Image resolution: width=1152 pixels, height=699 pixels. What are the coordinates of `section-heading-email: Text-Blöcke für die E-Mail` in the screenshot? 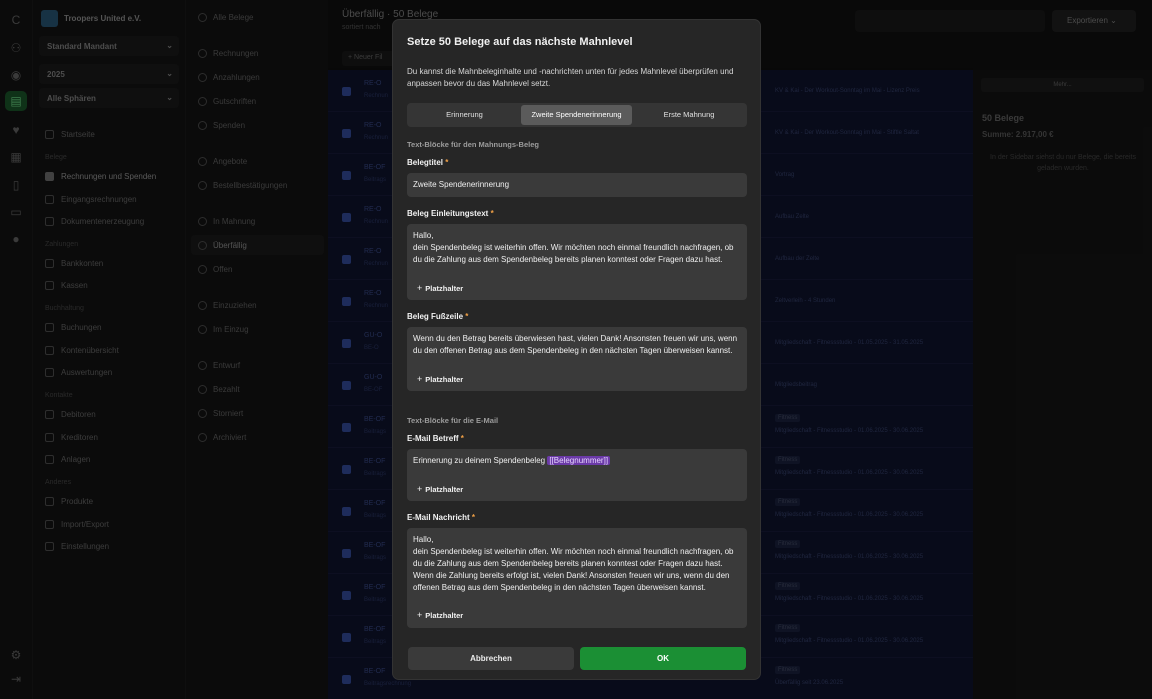 It's located at (453, 420).